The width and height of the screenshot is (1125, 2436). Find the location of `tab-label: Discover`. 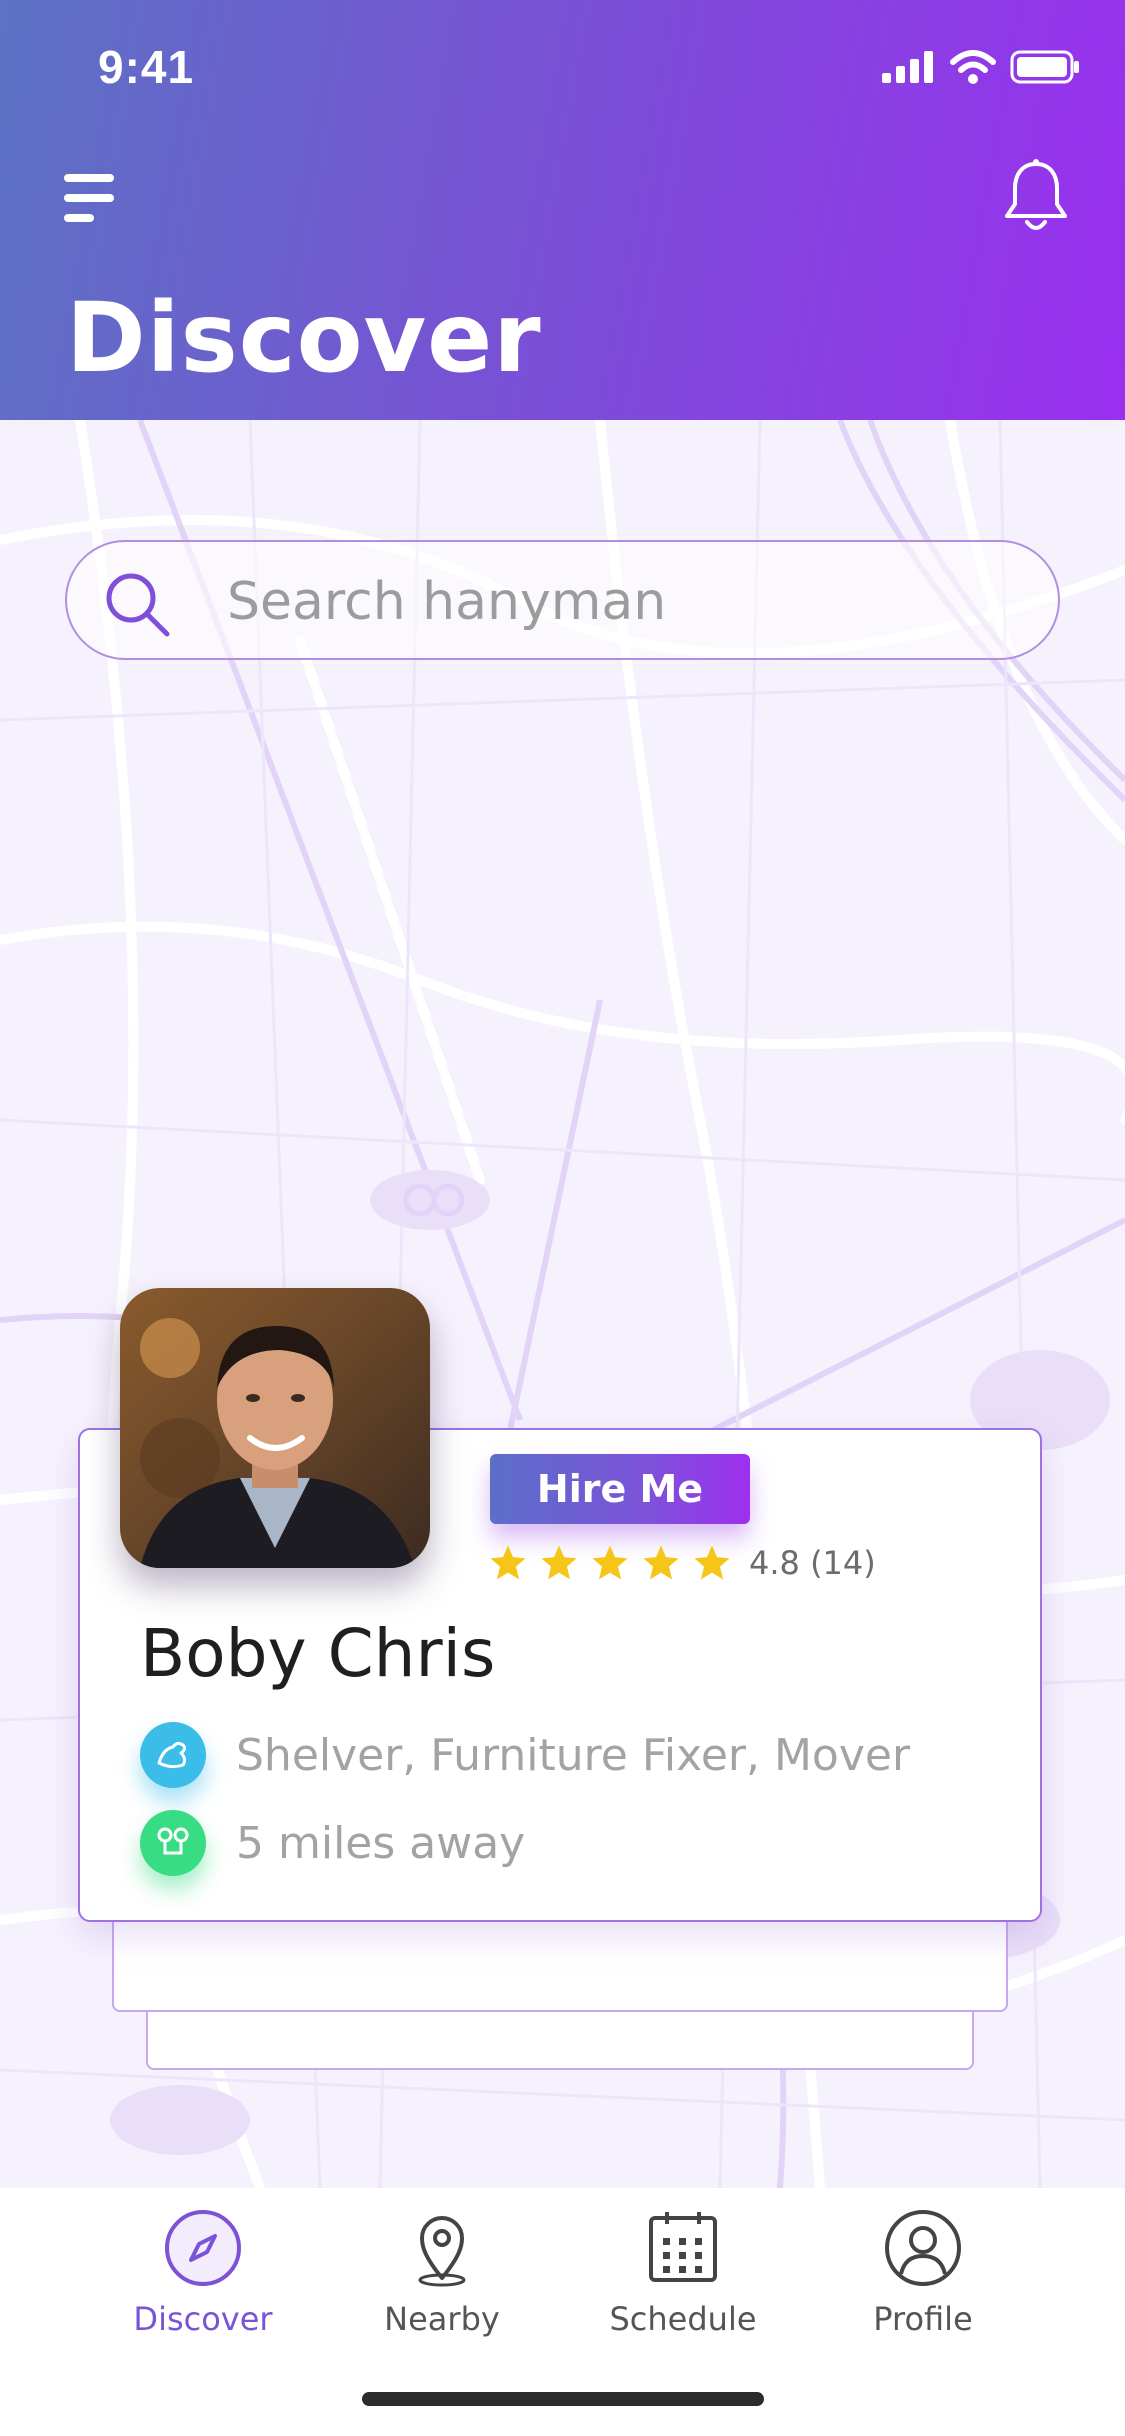

tab-label: Discover is located at coordinates (203, 2319).